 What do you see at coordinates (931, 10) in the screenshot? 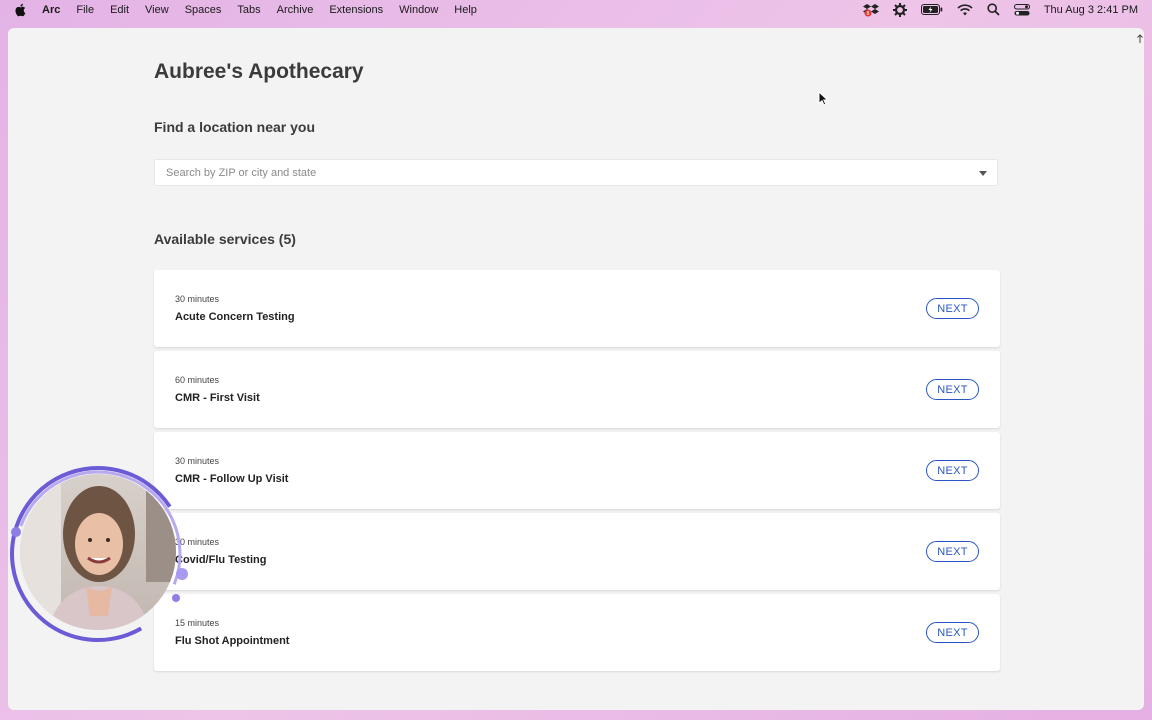
I see `battery-icon` at bounding box center [931, 10].